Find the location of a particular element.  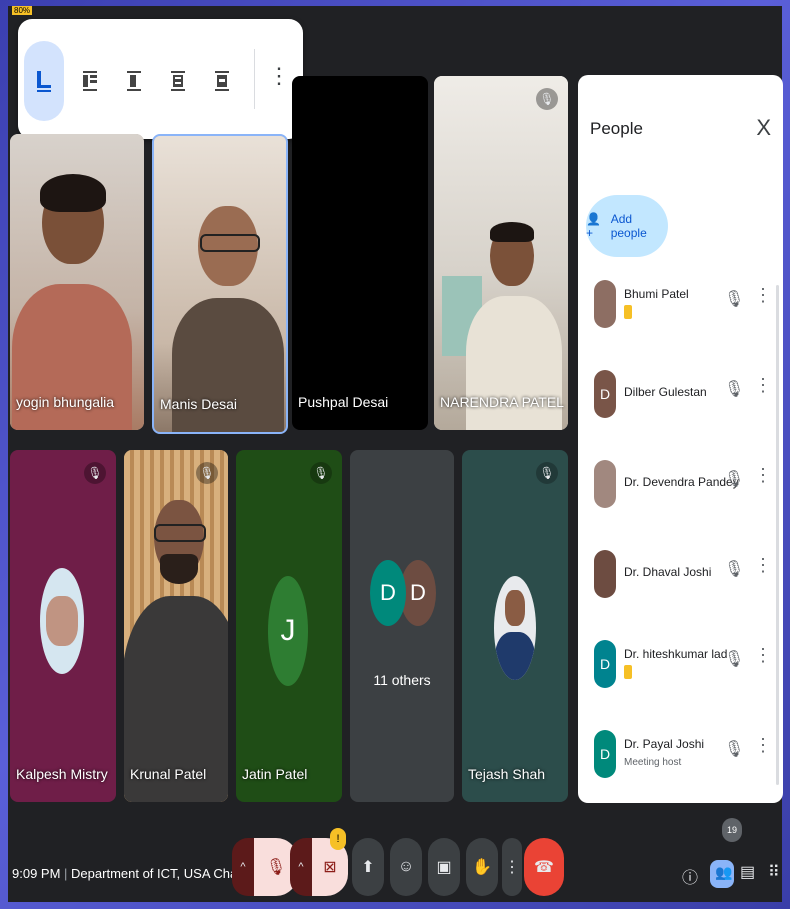

participant-tile-narendra: 🎙 NARENDRA PATEL is located at coordinates (501, 253).